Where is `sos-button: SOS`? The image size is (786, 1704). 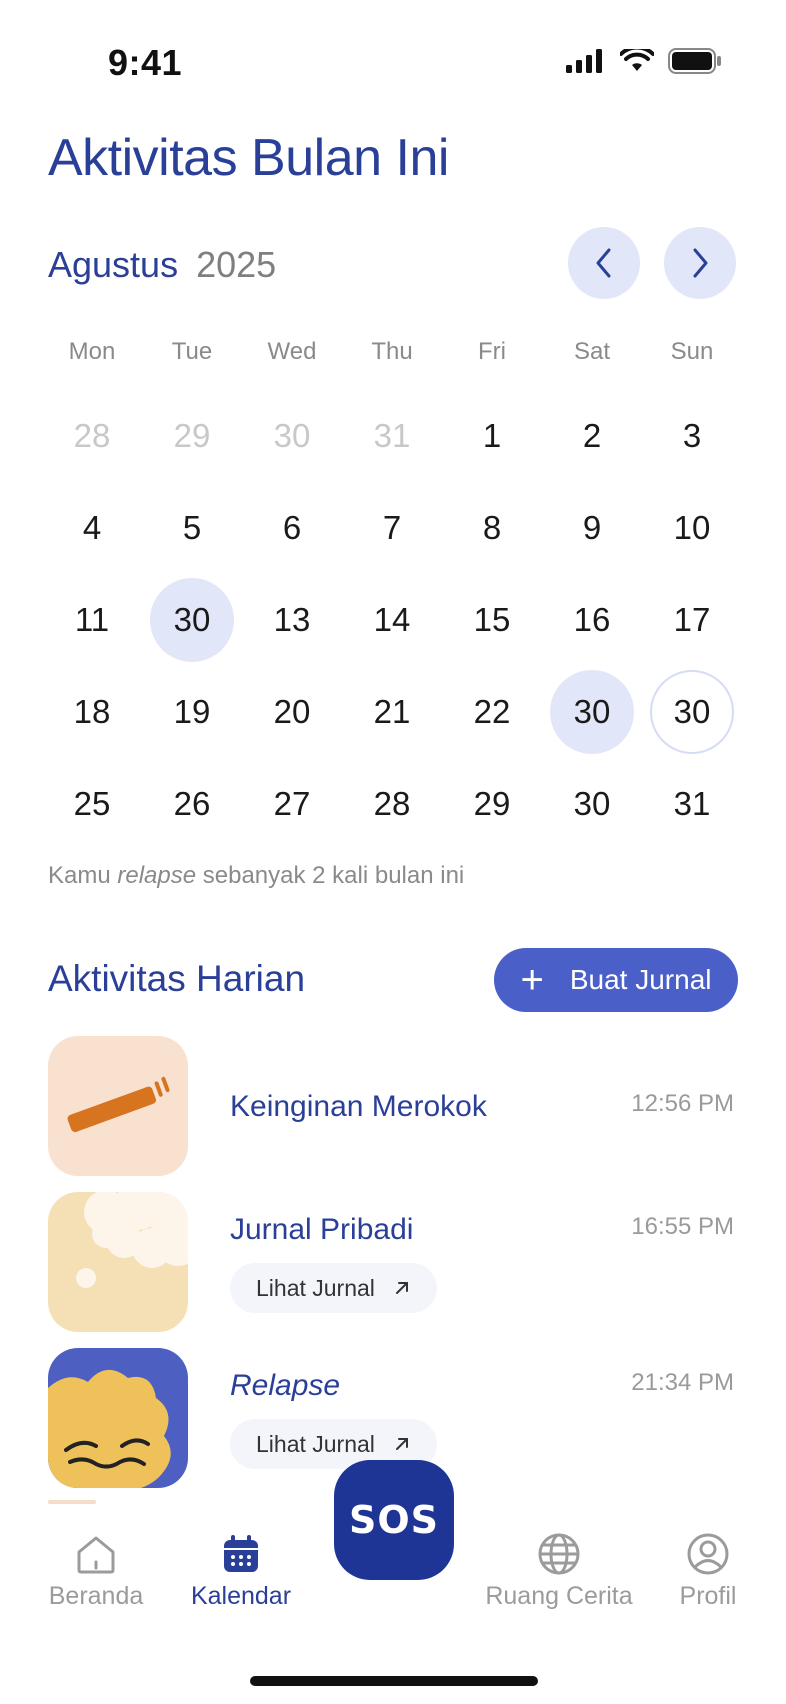
sos-button: SOS is located at coordinates (394, 1520).